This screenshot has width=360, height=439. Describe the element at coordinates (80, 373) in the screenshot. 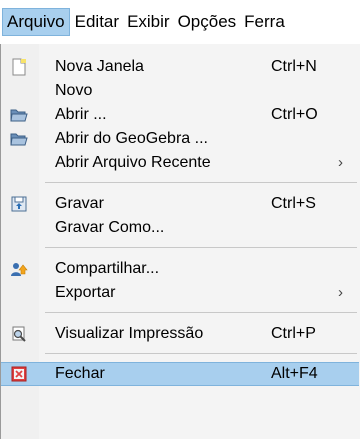

I see `menu-label-fechar: Fechar` at that location.